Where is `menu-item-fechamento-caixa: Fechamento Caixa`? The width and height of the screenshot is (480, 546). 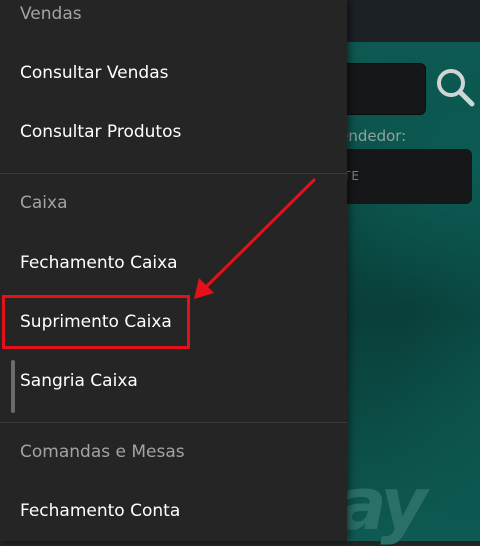 menu-item-fechamento-caixa: Fechamento Caixa is located at coordinates (173, 263).